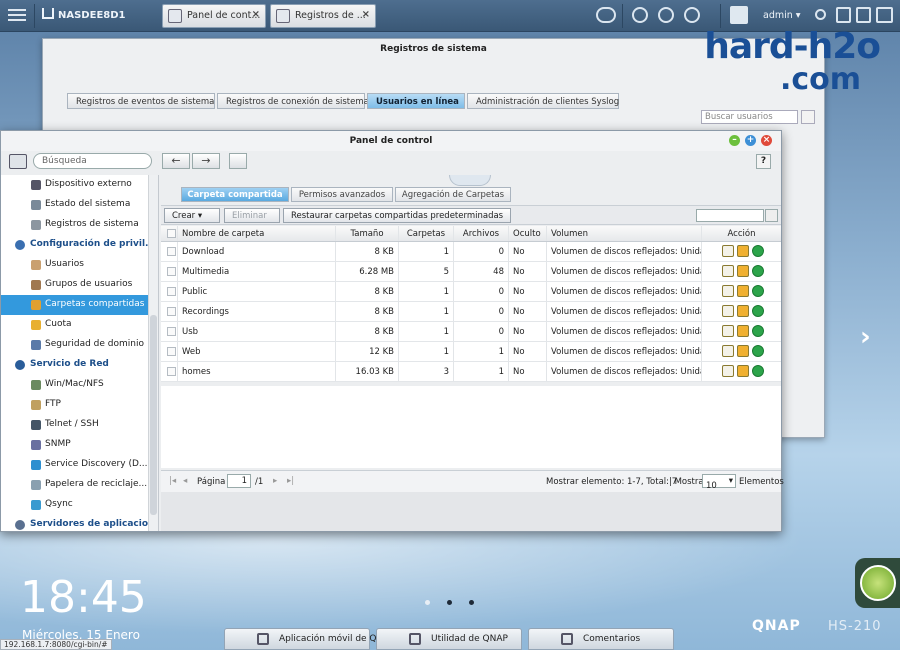 The width and height of the screenshot is (900, 650). I want to click on sidebar-scrollbar, so click(153, 353).